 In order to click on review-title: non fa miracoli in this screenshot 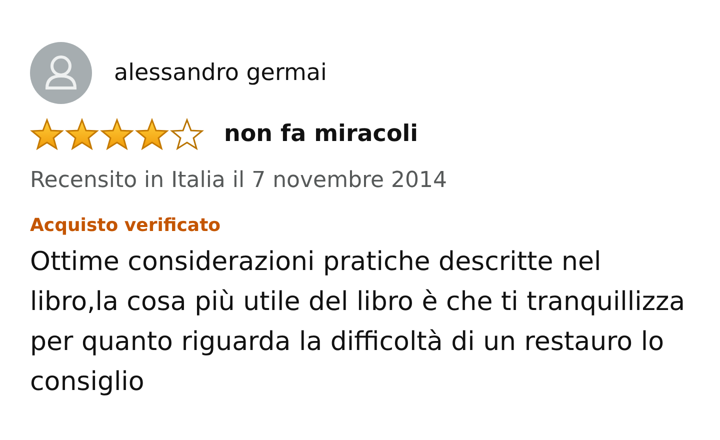, I will do `click(321, 134)`.